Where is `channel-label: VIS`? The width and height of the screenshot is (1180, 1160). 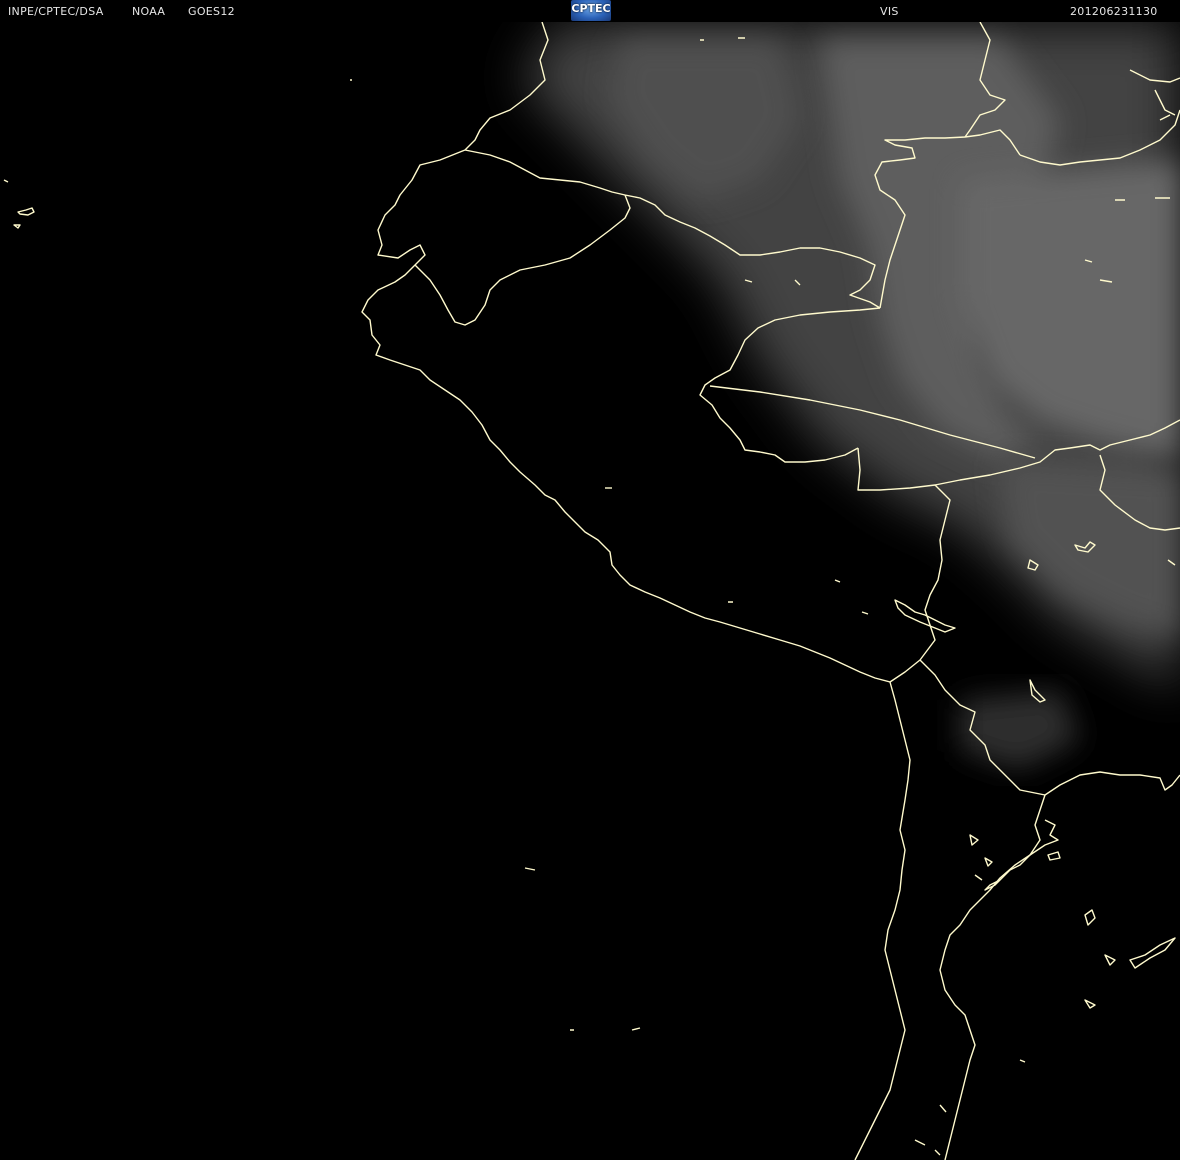
channel-label: VIS is located at coordinates (889, 11).